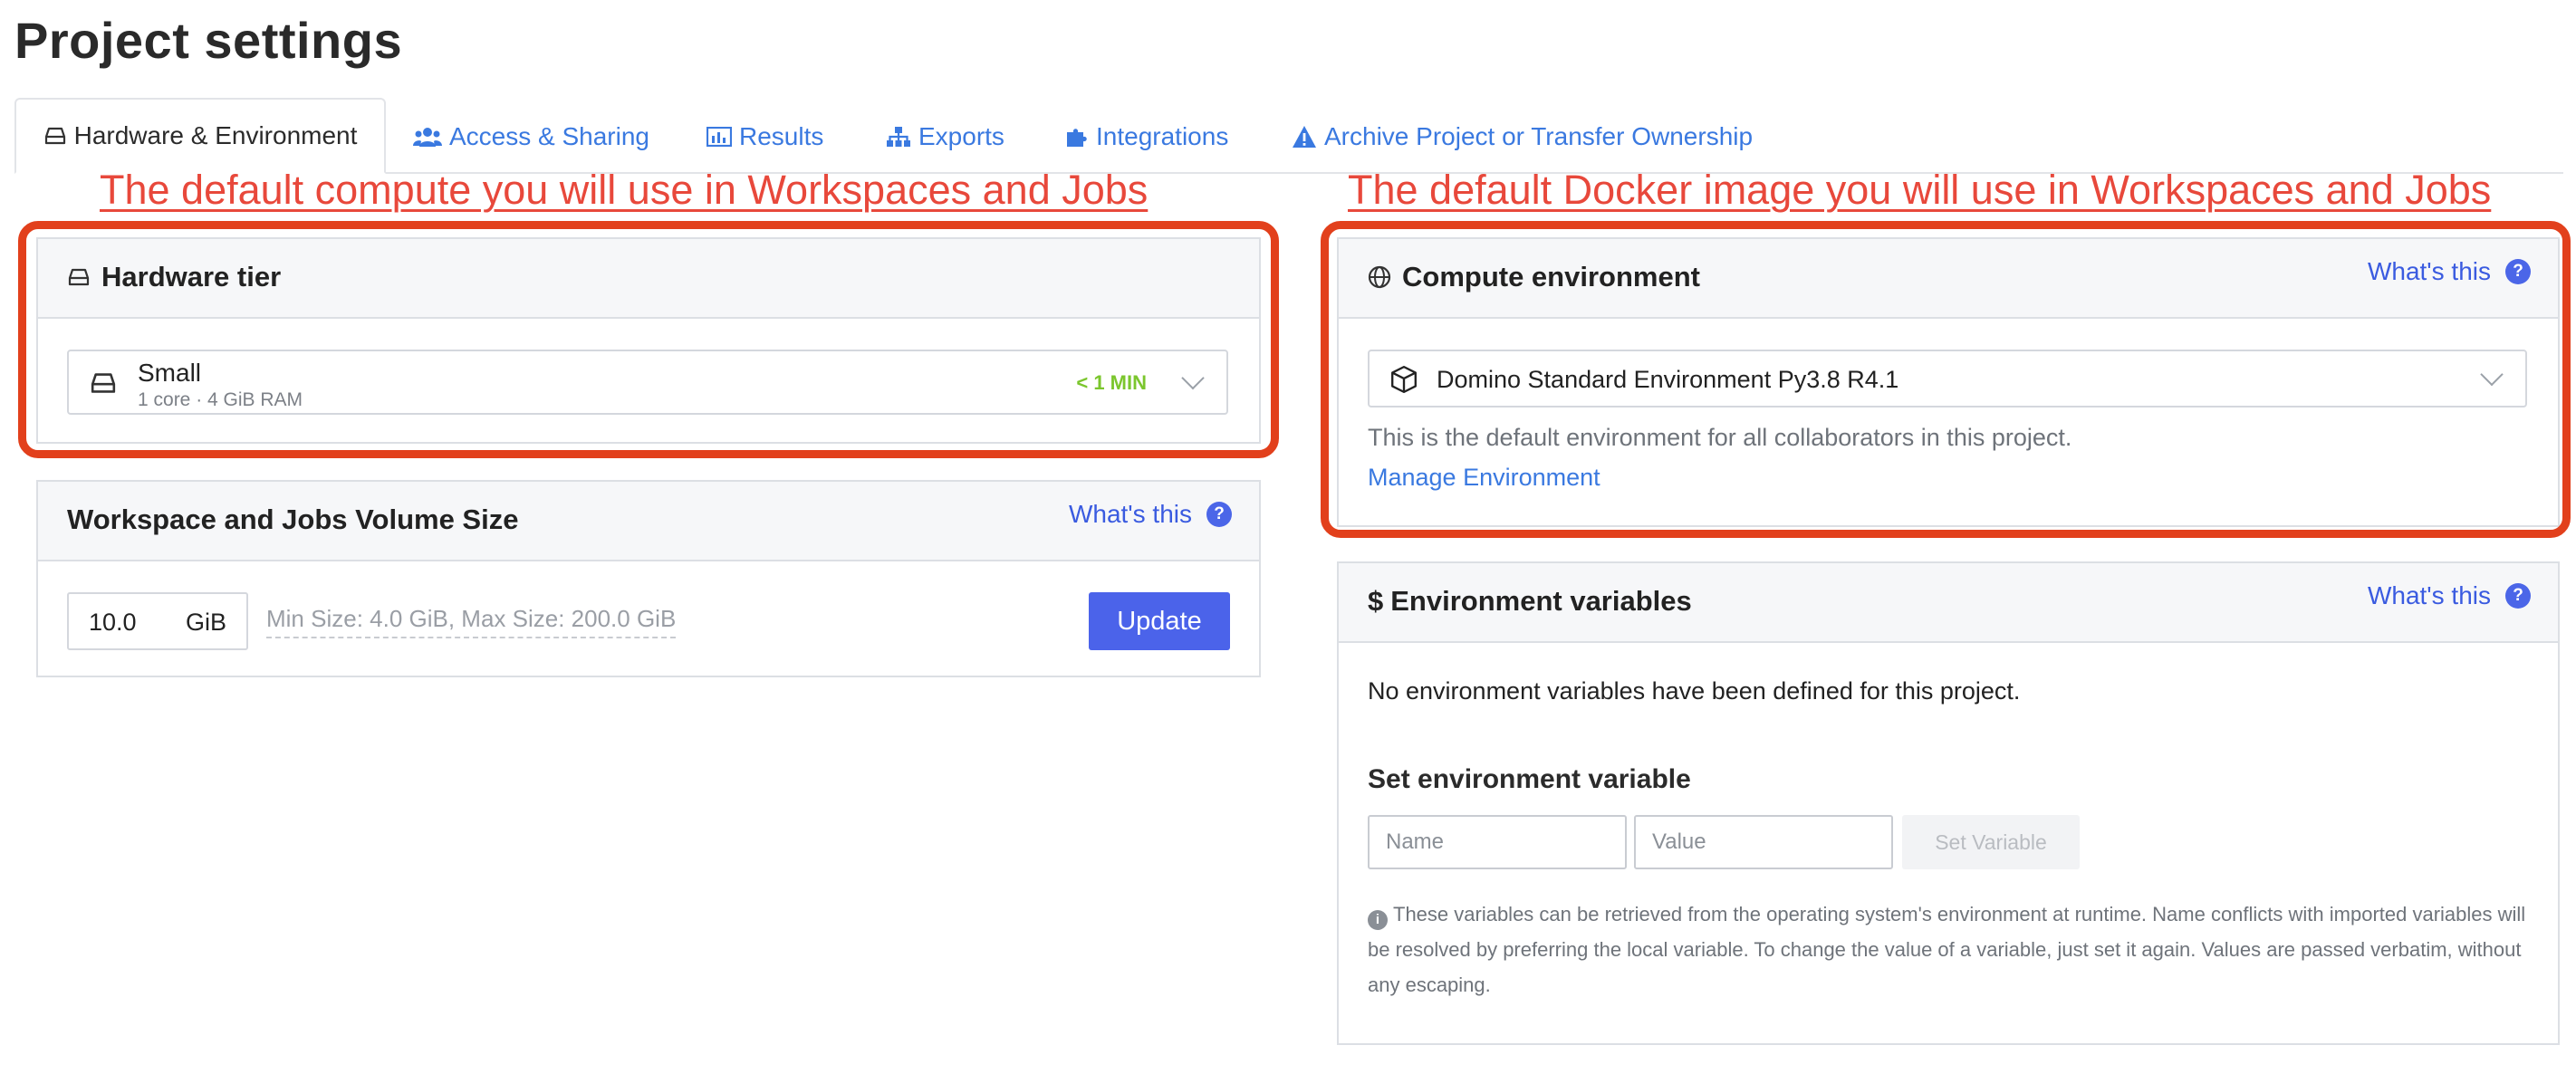 The width and height of the screenshot is (2576, 1074). What do you see at coordinates (1378, 919) in the screenshot?
I see `info-icon: i` at bounding box center [1378, 919].